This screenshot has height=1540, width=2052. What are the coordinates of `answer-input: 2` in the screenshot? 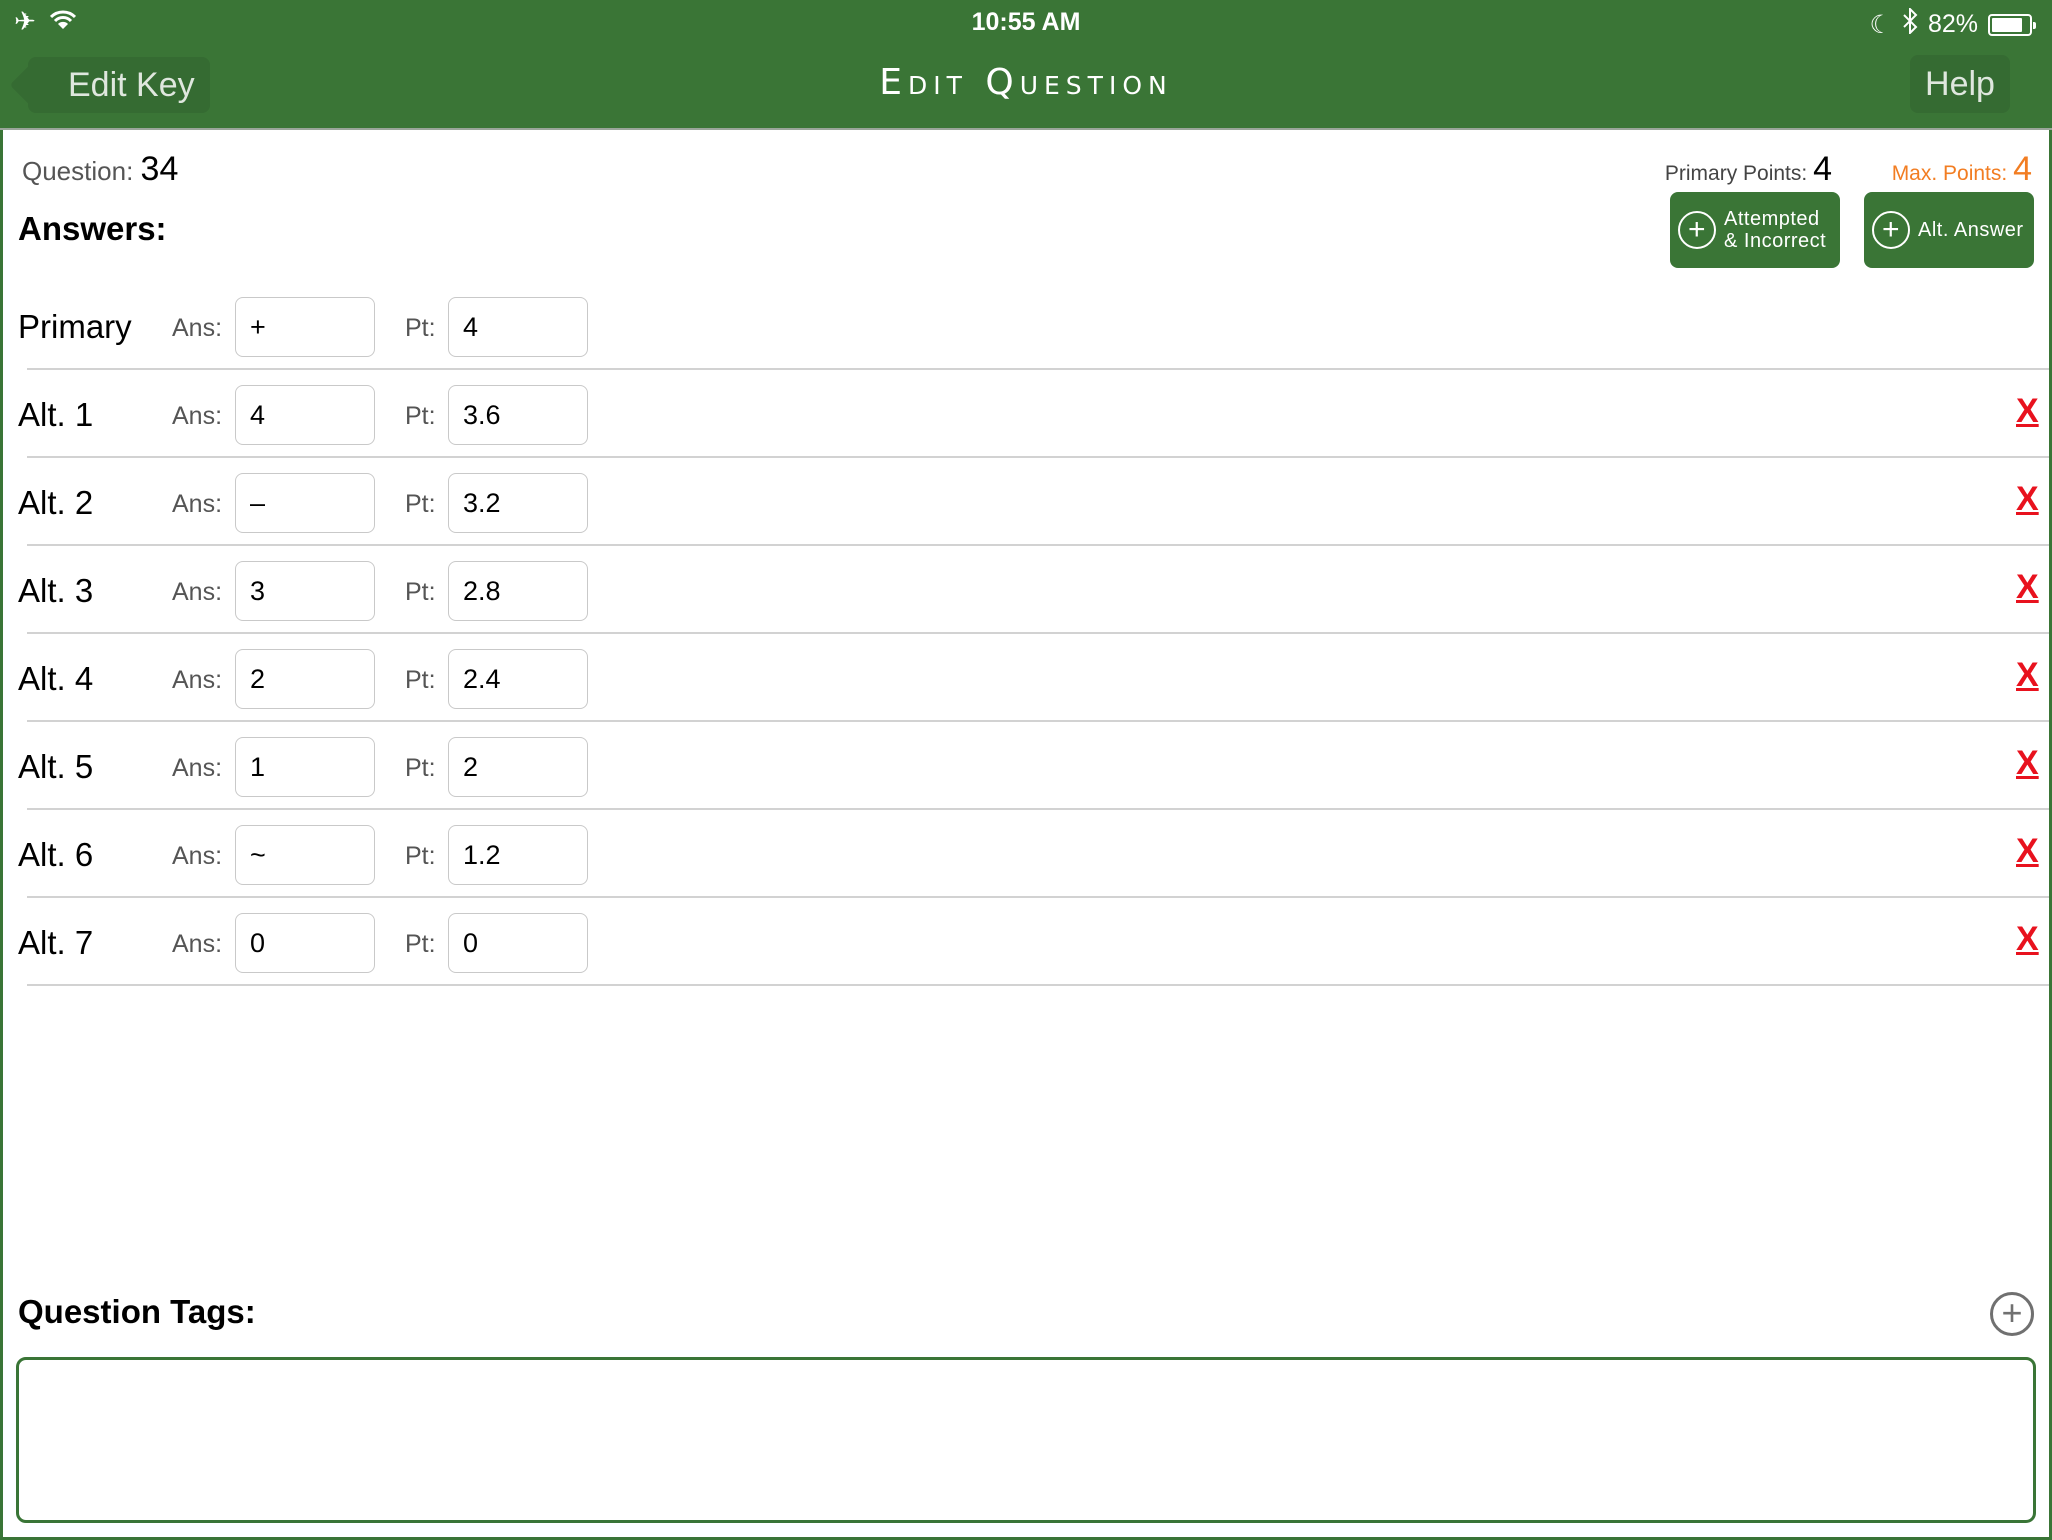 It's located at (305, 679).